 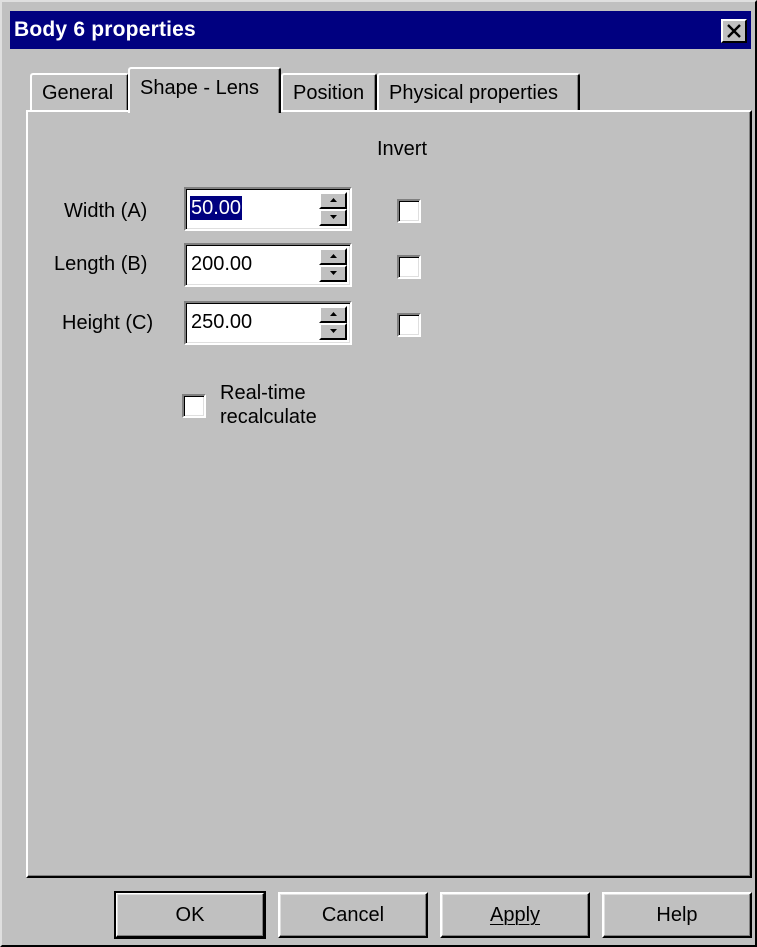 I want to click on tab-general: General, so click(x=79, y=92).